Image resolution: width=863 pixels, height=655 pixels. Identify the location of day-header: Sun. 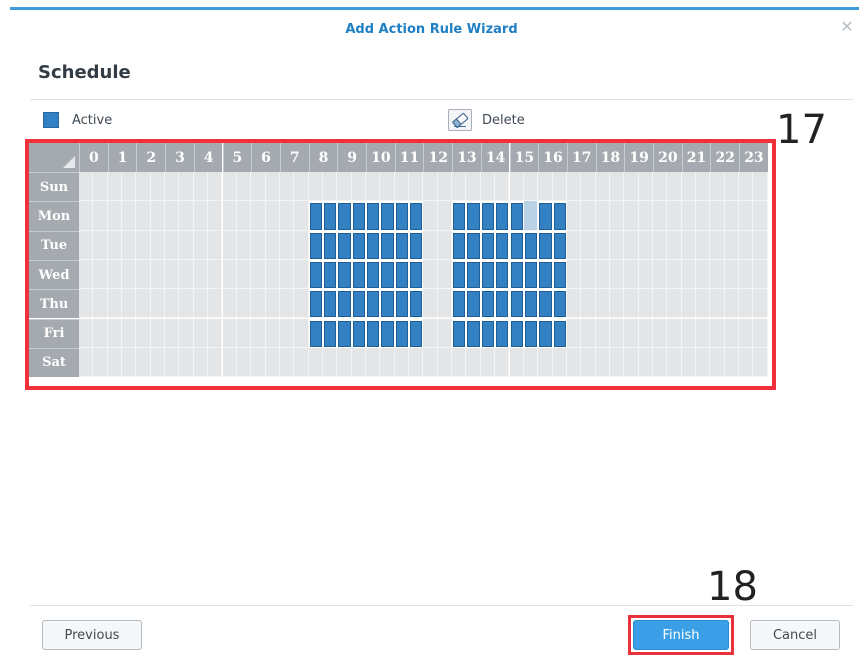
(54, 187).